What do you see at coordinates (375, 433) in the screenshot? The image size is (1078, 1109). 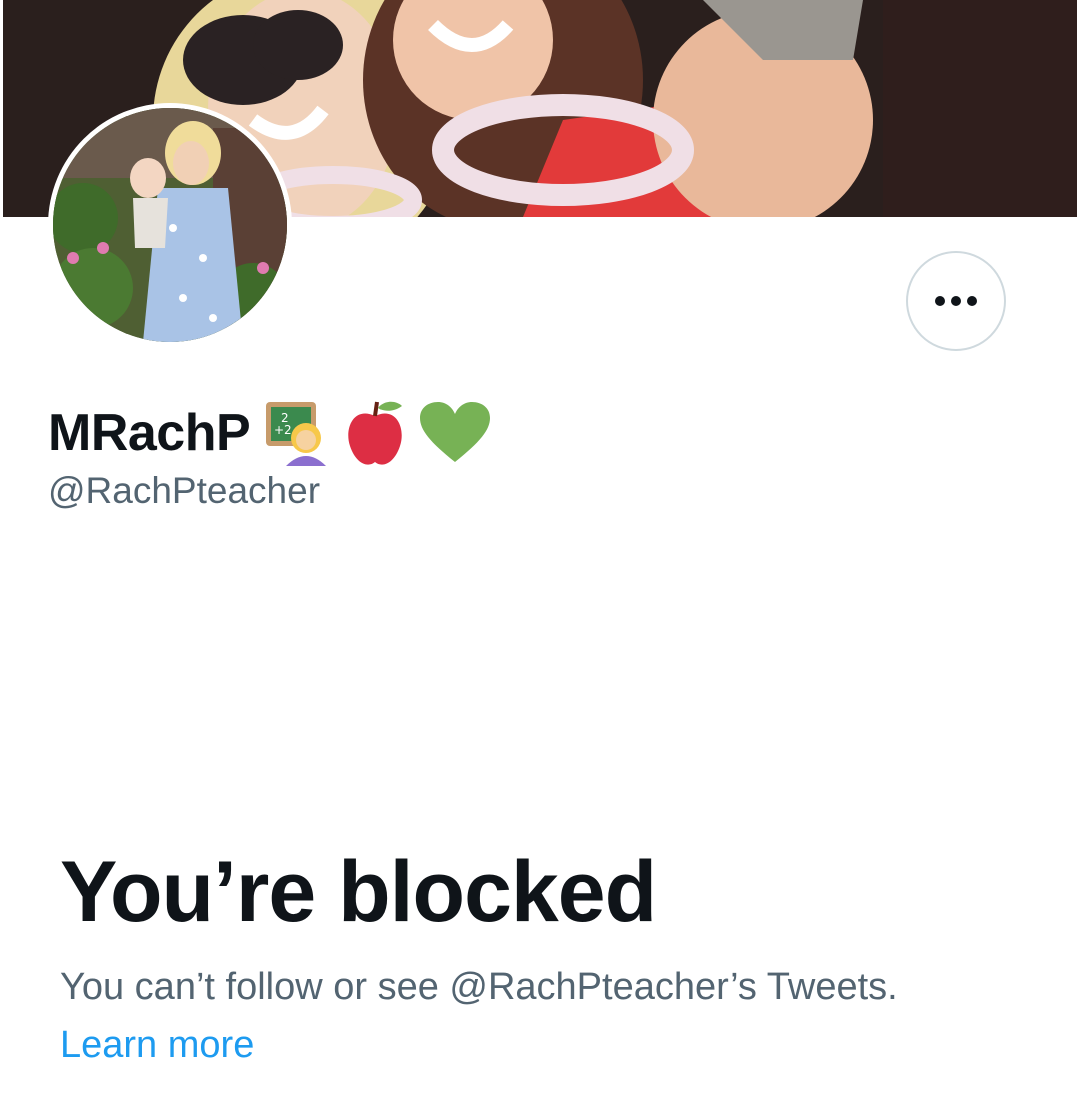 I see `apple-emoji-icon` at bounding box center [375, 433].